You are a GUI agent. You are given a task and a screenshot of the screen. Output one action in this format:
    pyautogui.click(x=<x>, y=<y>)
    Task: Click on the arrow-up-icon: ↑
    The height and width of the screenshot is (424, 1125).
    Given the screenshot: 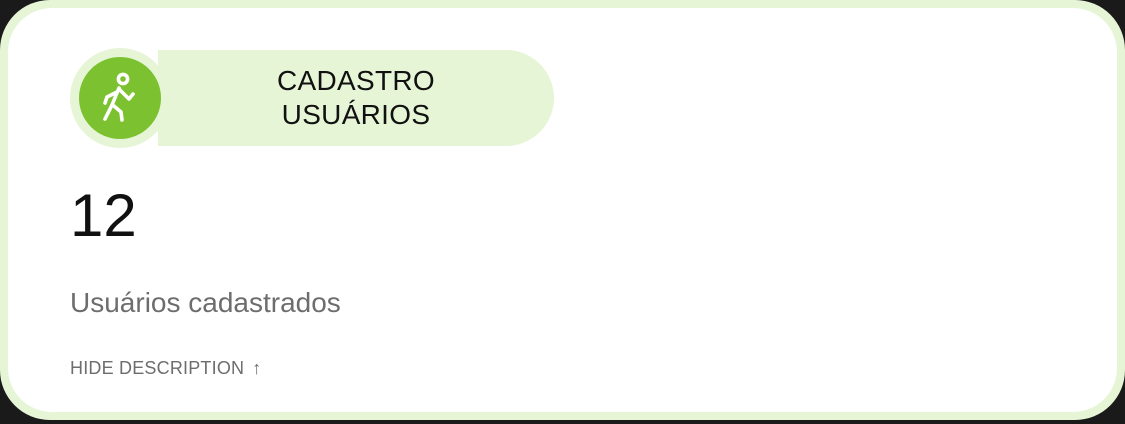 What is the action you would take?
    pyautogui.click(x=257, y=368)
    